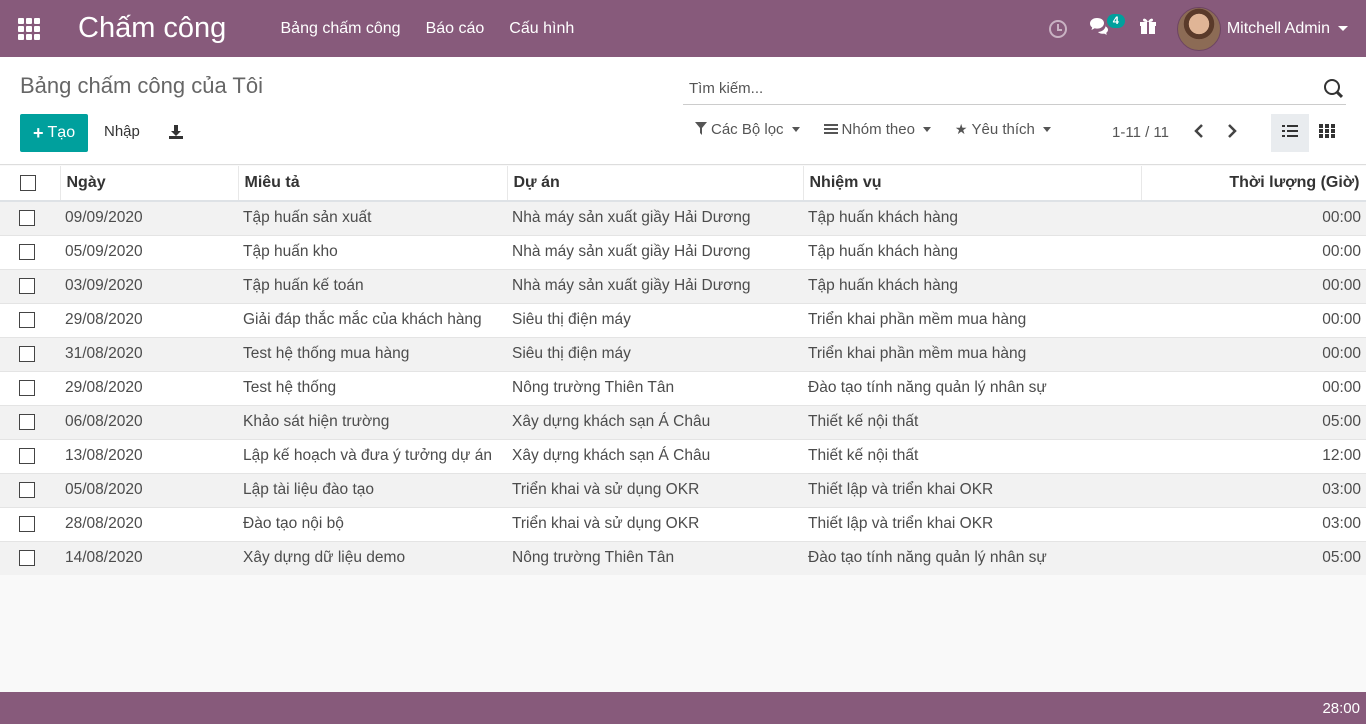 The width and height of the screenshot is (1366, 724). Describe the element at coordinates (149, 421) in the screenshot. I see `cell-date: 06/08/2020` at that location.